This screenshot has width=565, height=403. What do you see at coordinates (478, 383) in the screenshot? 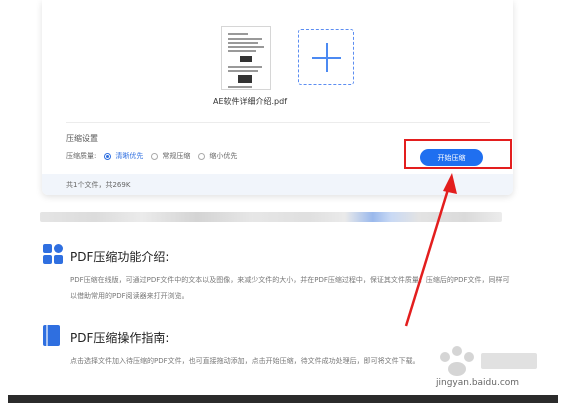
I see `watermark-text: jingyan.baidu.com` at bounding box center [478, 383].